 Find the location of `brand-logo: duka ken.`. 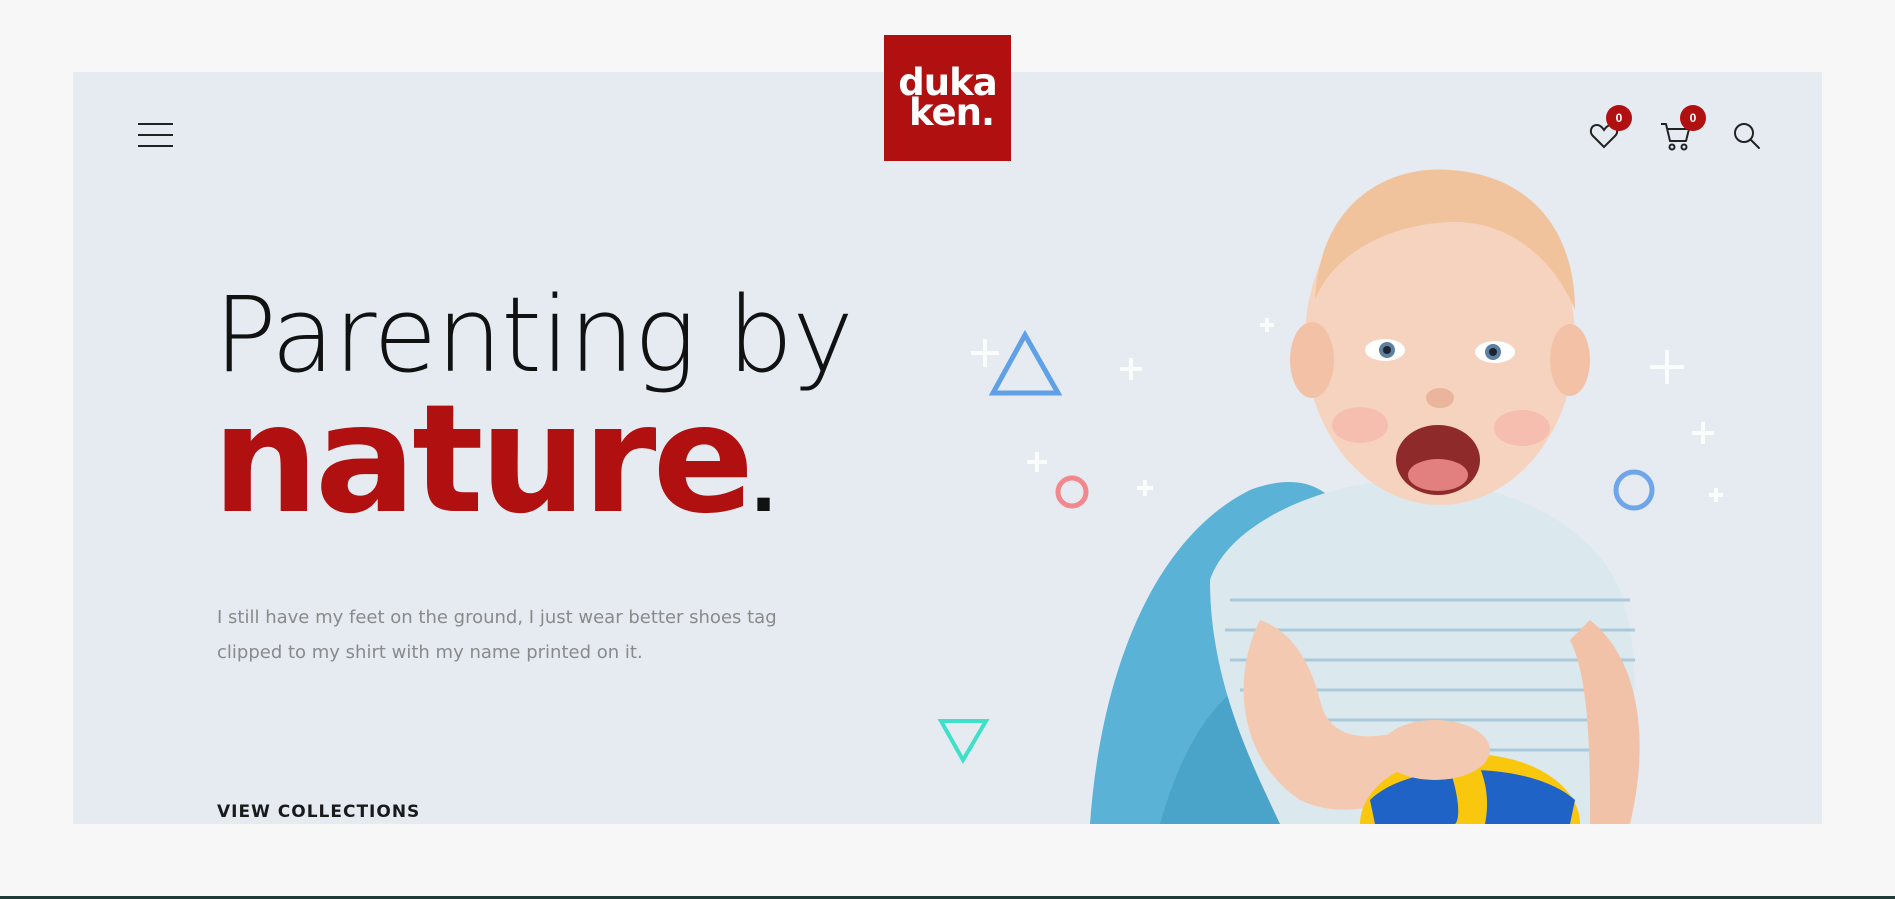

brand-logo: duka ken. is located at coordinates (947, 98).